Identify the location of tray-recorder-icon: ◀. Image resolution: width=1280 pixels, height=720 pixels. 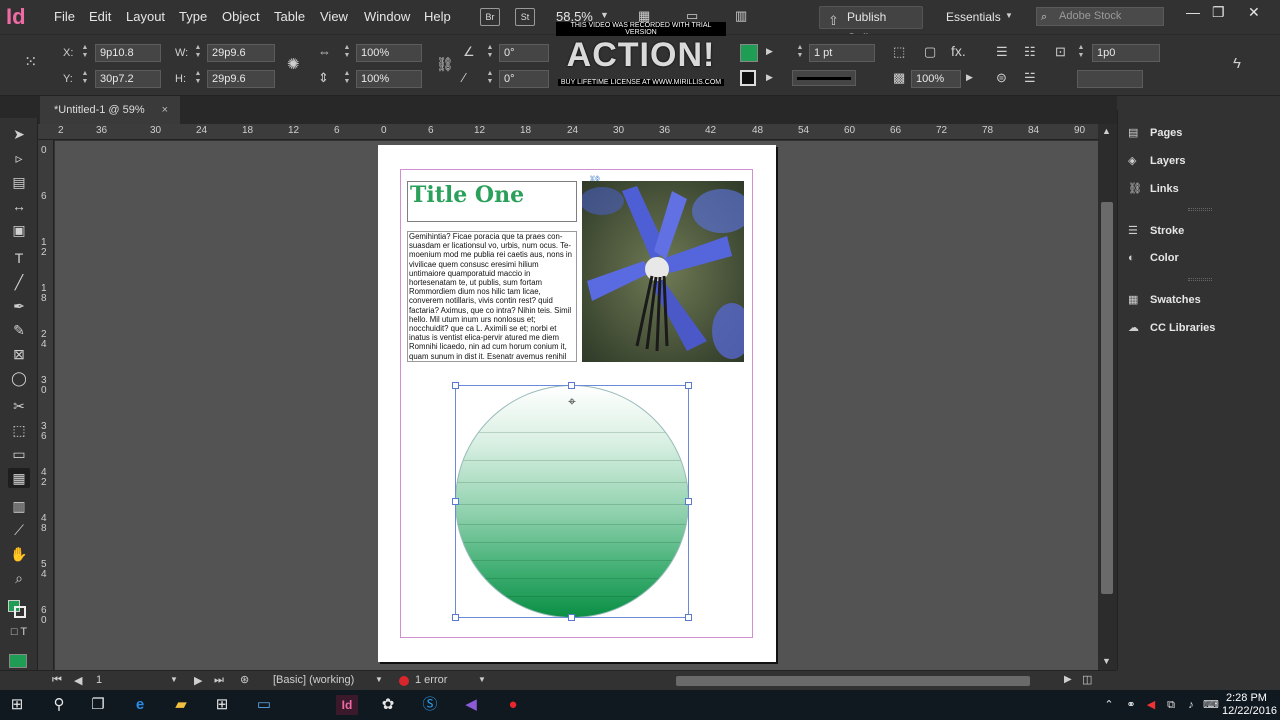
(1151, 705).